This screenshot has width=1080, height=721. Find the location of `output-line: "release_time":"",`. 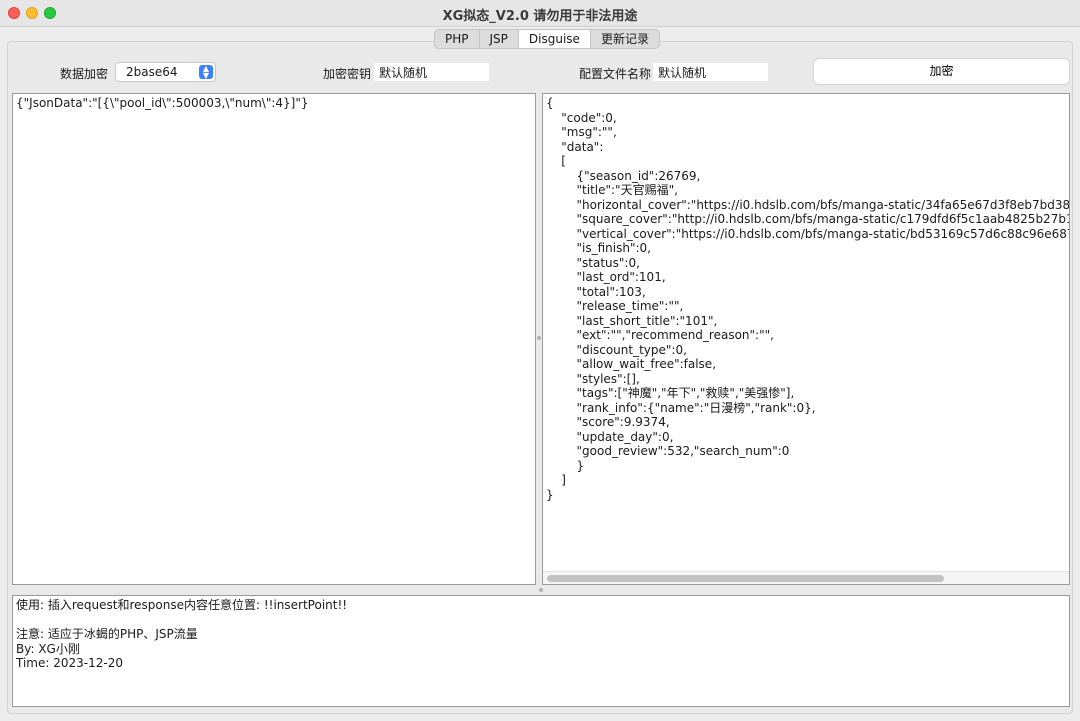

output-line: "release_time":"", is located at coordinates (615, 306).